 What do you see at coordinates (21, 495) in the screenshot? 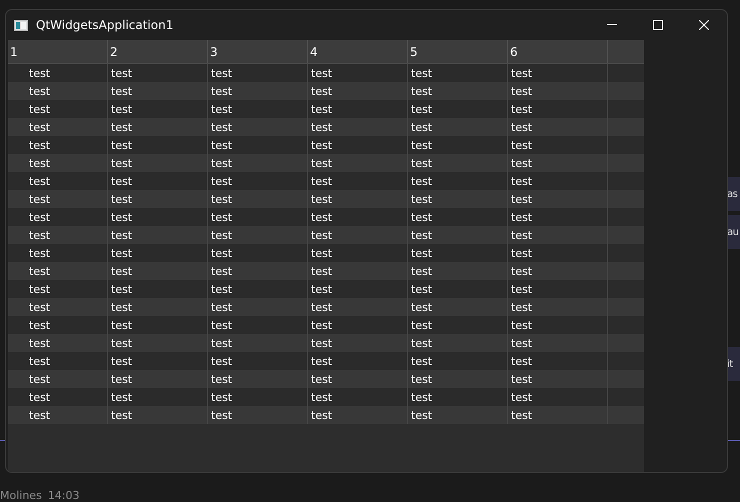
I see `message-author: Molines` at bounding box center [21, 495].